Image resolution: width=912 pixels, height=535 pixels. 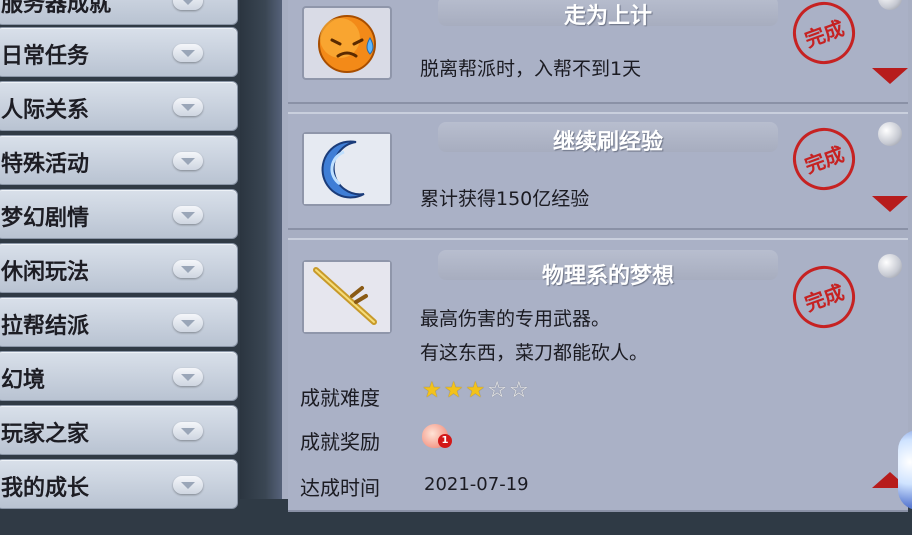 I want to click on category-label: 幻境, so click(x=23, y=380).